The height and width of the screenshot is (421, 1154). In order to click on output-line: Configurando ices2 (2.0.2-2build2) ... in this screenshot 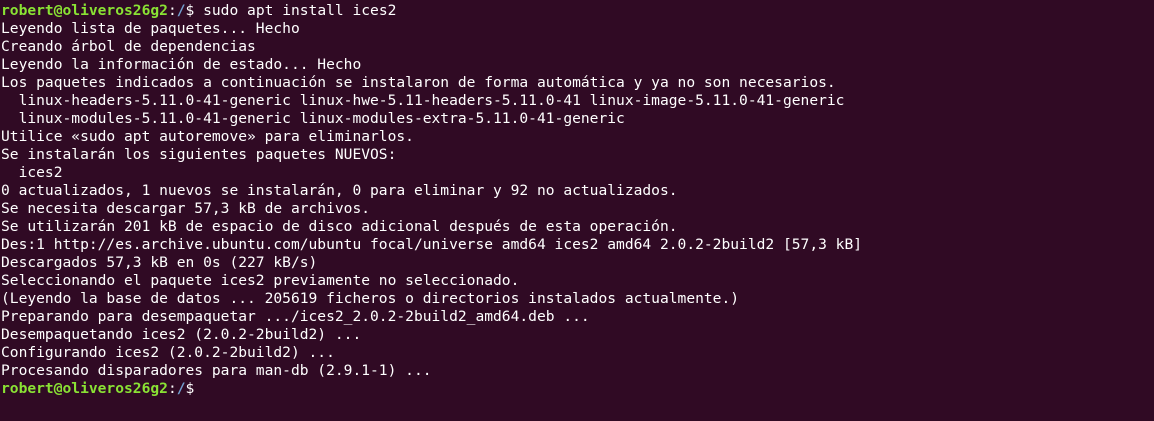, I will do `click(168, 352)`.